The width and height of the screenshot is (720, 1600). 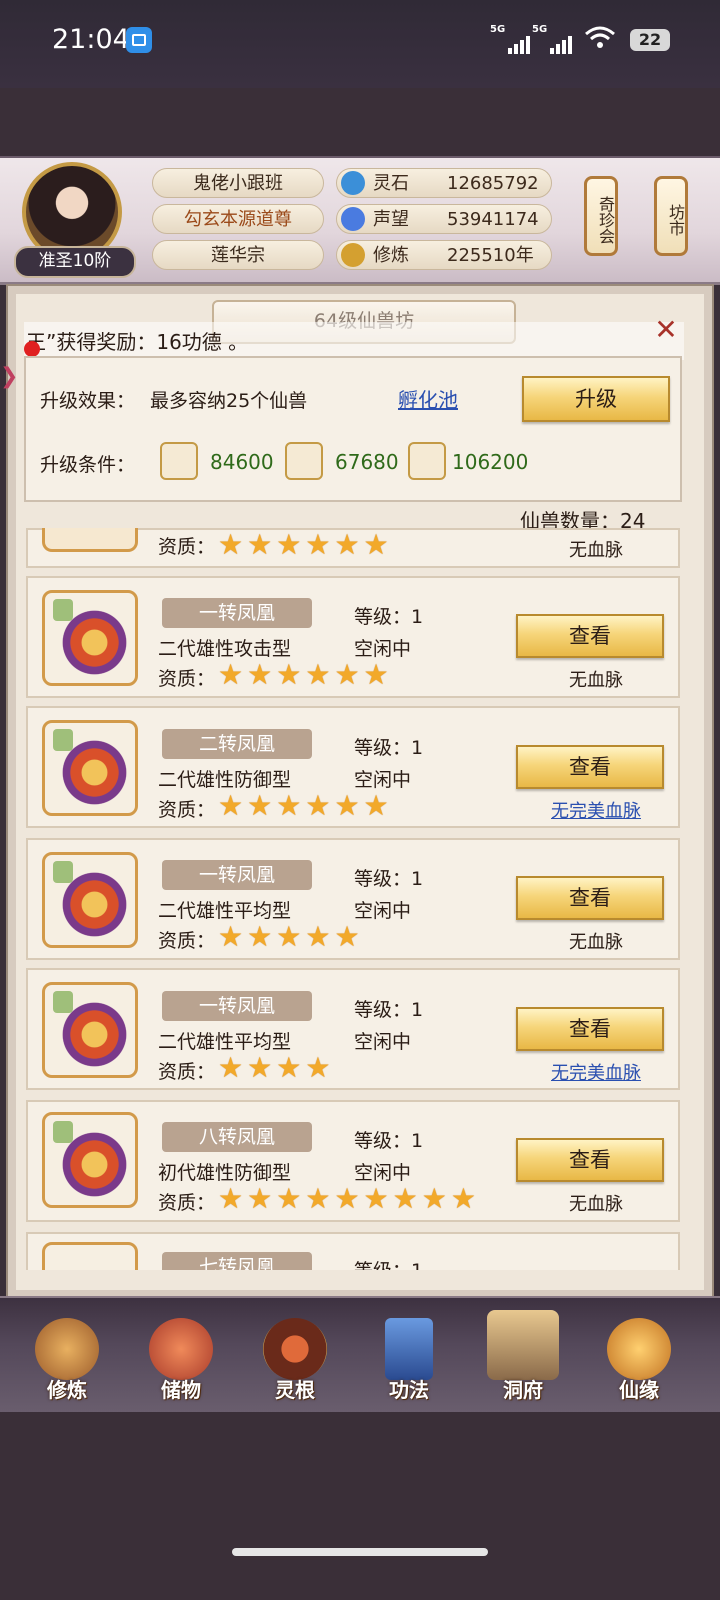 What do you see at coordinates (237, 1261) in the screenshot?
I see `beast-name: 七转凤凰` at bounding box center [237, 1261].